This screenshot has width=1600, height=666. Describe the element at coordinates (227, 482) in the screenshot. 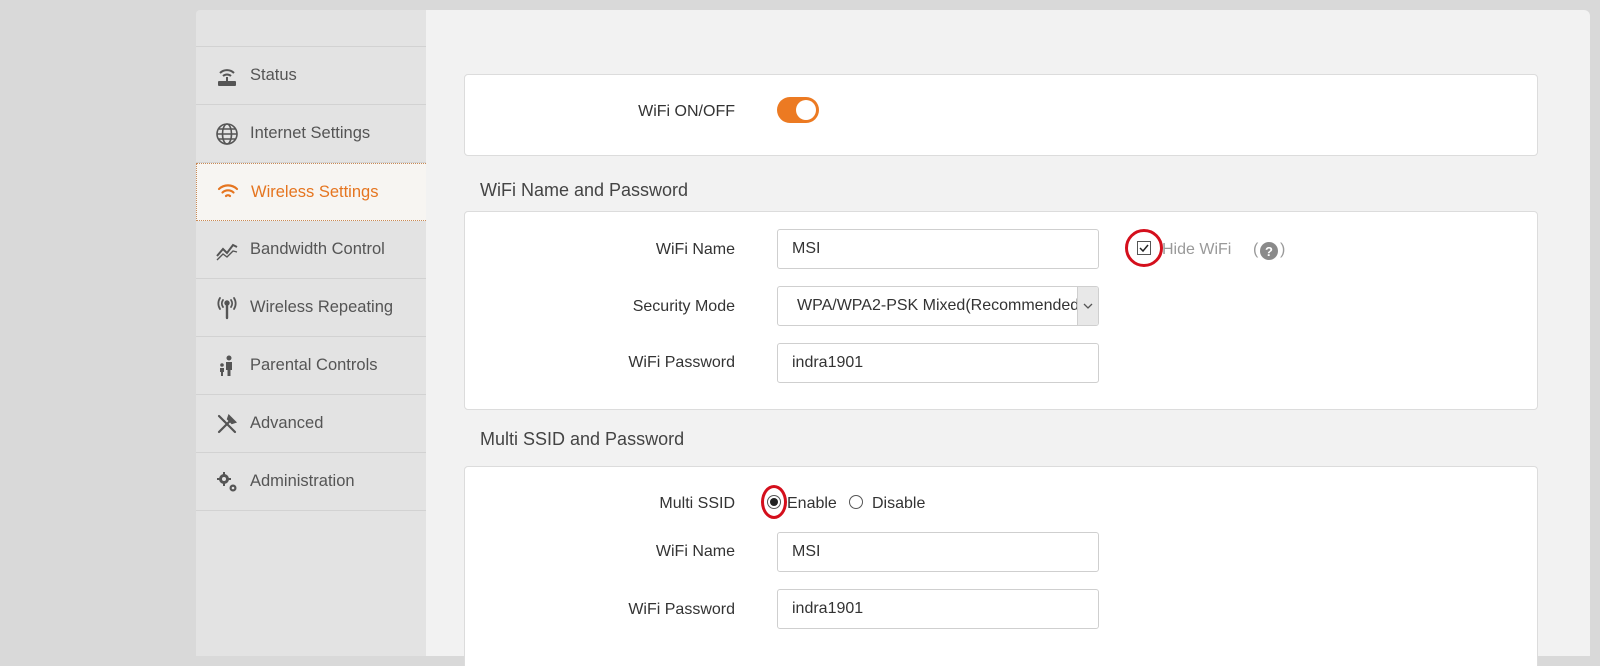

I see `gears-icon` at that location.